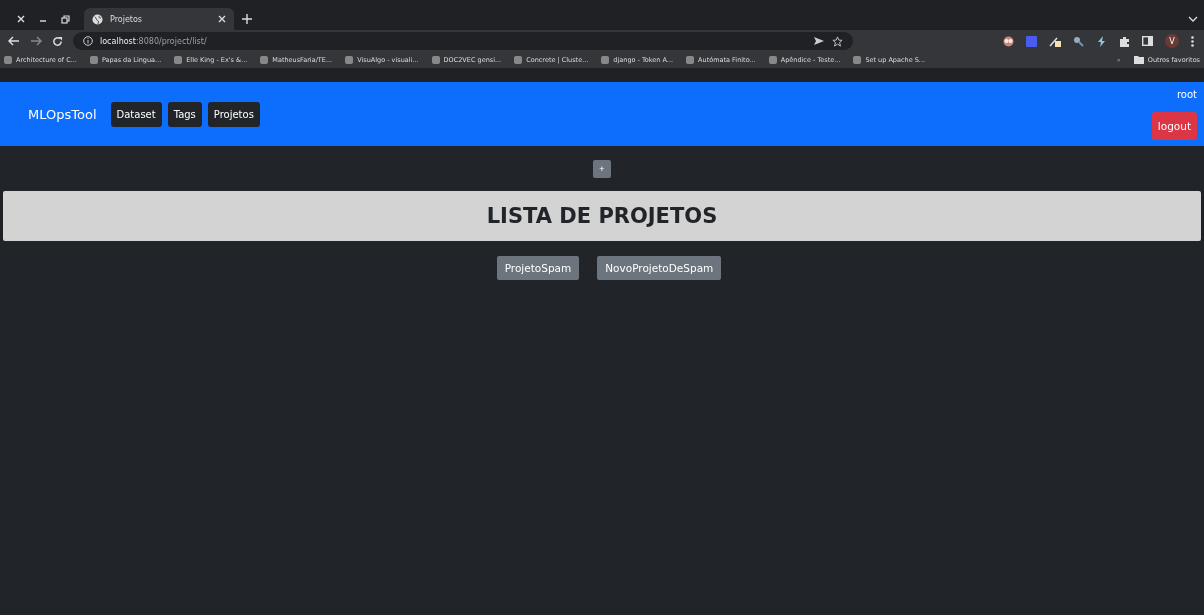 This screenshot has height=615, width=1204. Describe the element at coordinates (1055, 41) in the screenshot. I see `pencil-icon` at that location.